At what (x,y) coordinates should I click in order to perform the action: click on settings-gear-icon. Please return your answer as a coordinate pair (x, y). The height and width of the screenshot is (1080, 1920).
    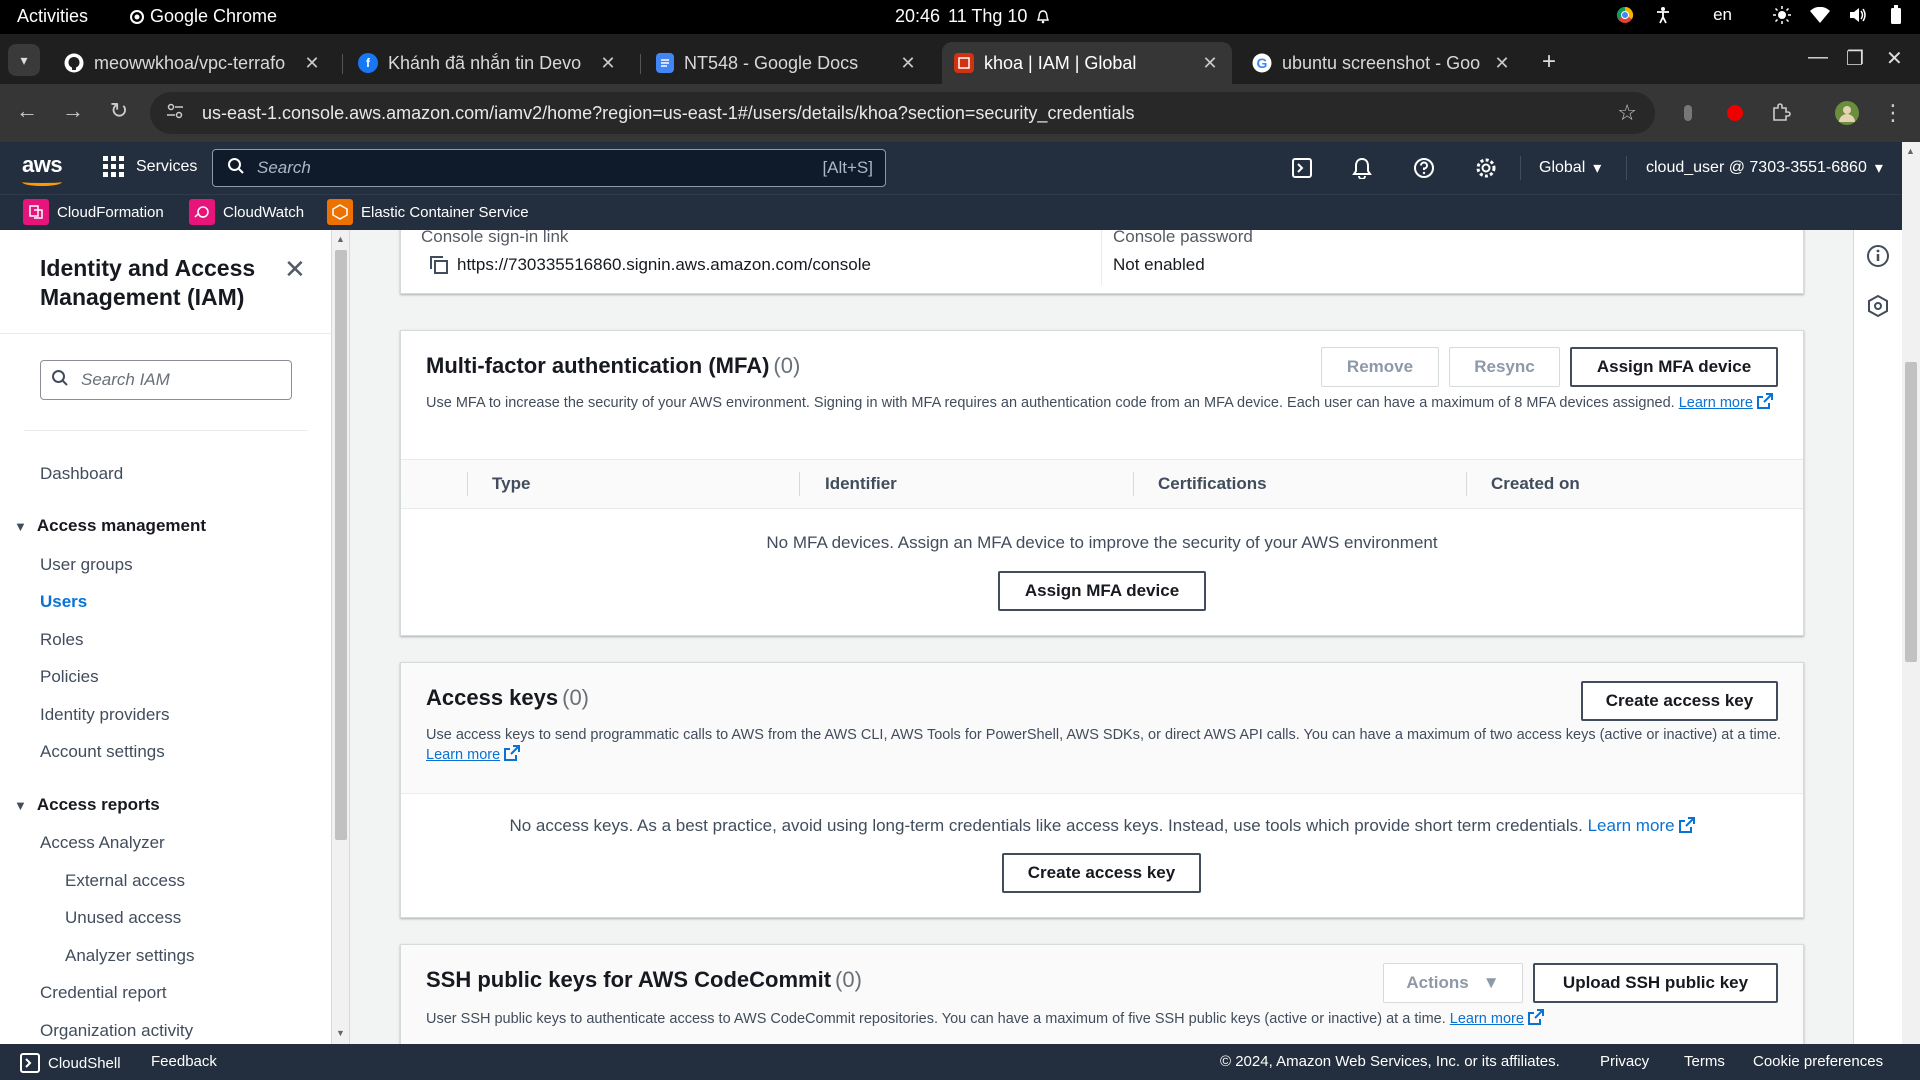
    Looking at the image, I should click on (1486, 168).